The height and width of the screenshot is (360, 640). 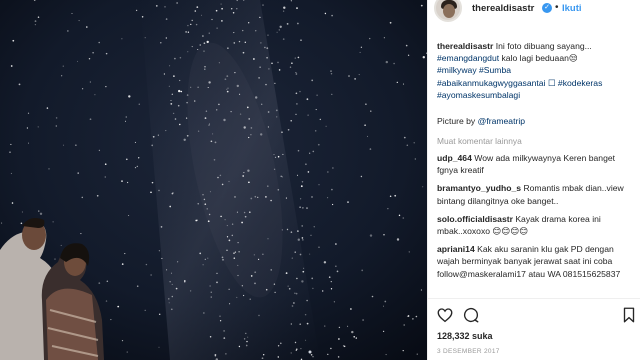 What do you see at coordinates (503, 8) in the screenshot?
I see `post-username: therealdisastr` at bounding box center [503, 8].